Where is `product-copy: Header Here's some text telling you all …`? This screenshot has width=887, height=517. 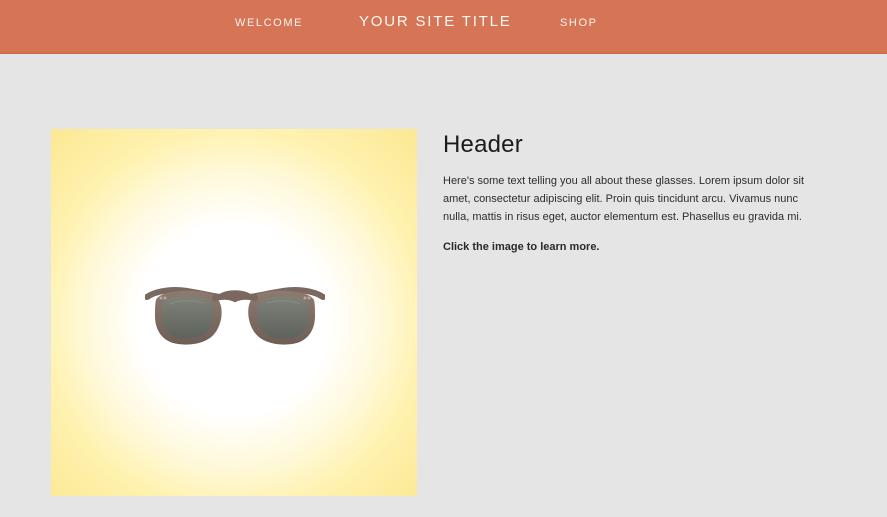
product-copy: Header Here's some text telling you all … is located at coordinates (629, 193).